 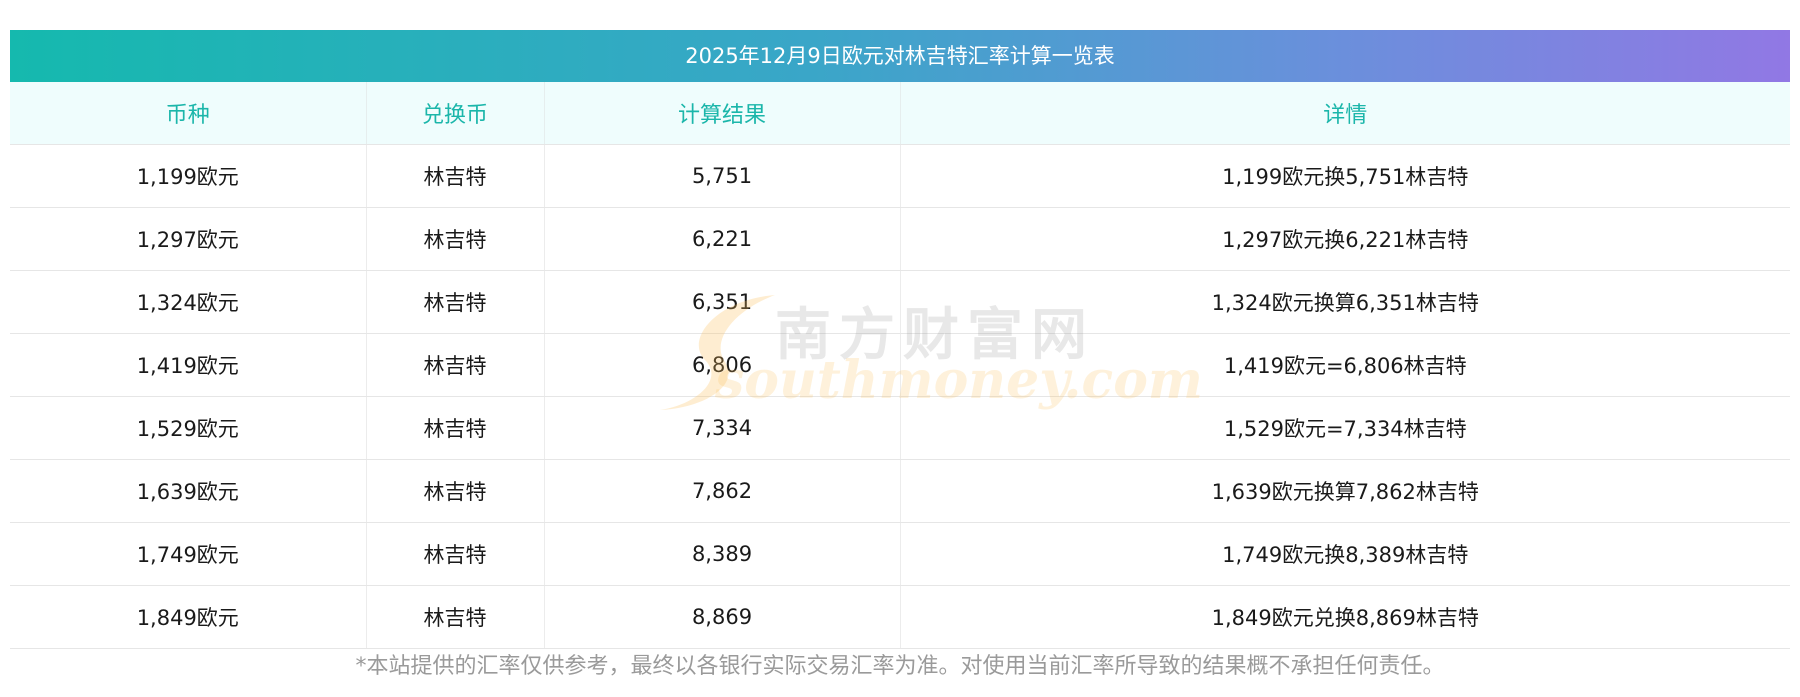 What do you see at coordinates (1345, 617) in the screenshot?
I see `cell-detail: 1,849欧元兑换8,869林吉特` at bounding box center [1345, 617].